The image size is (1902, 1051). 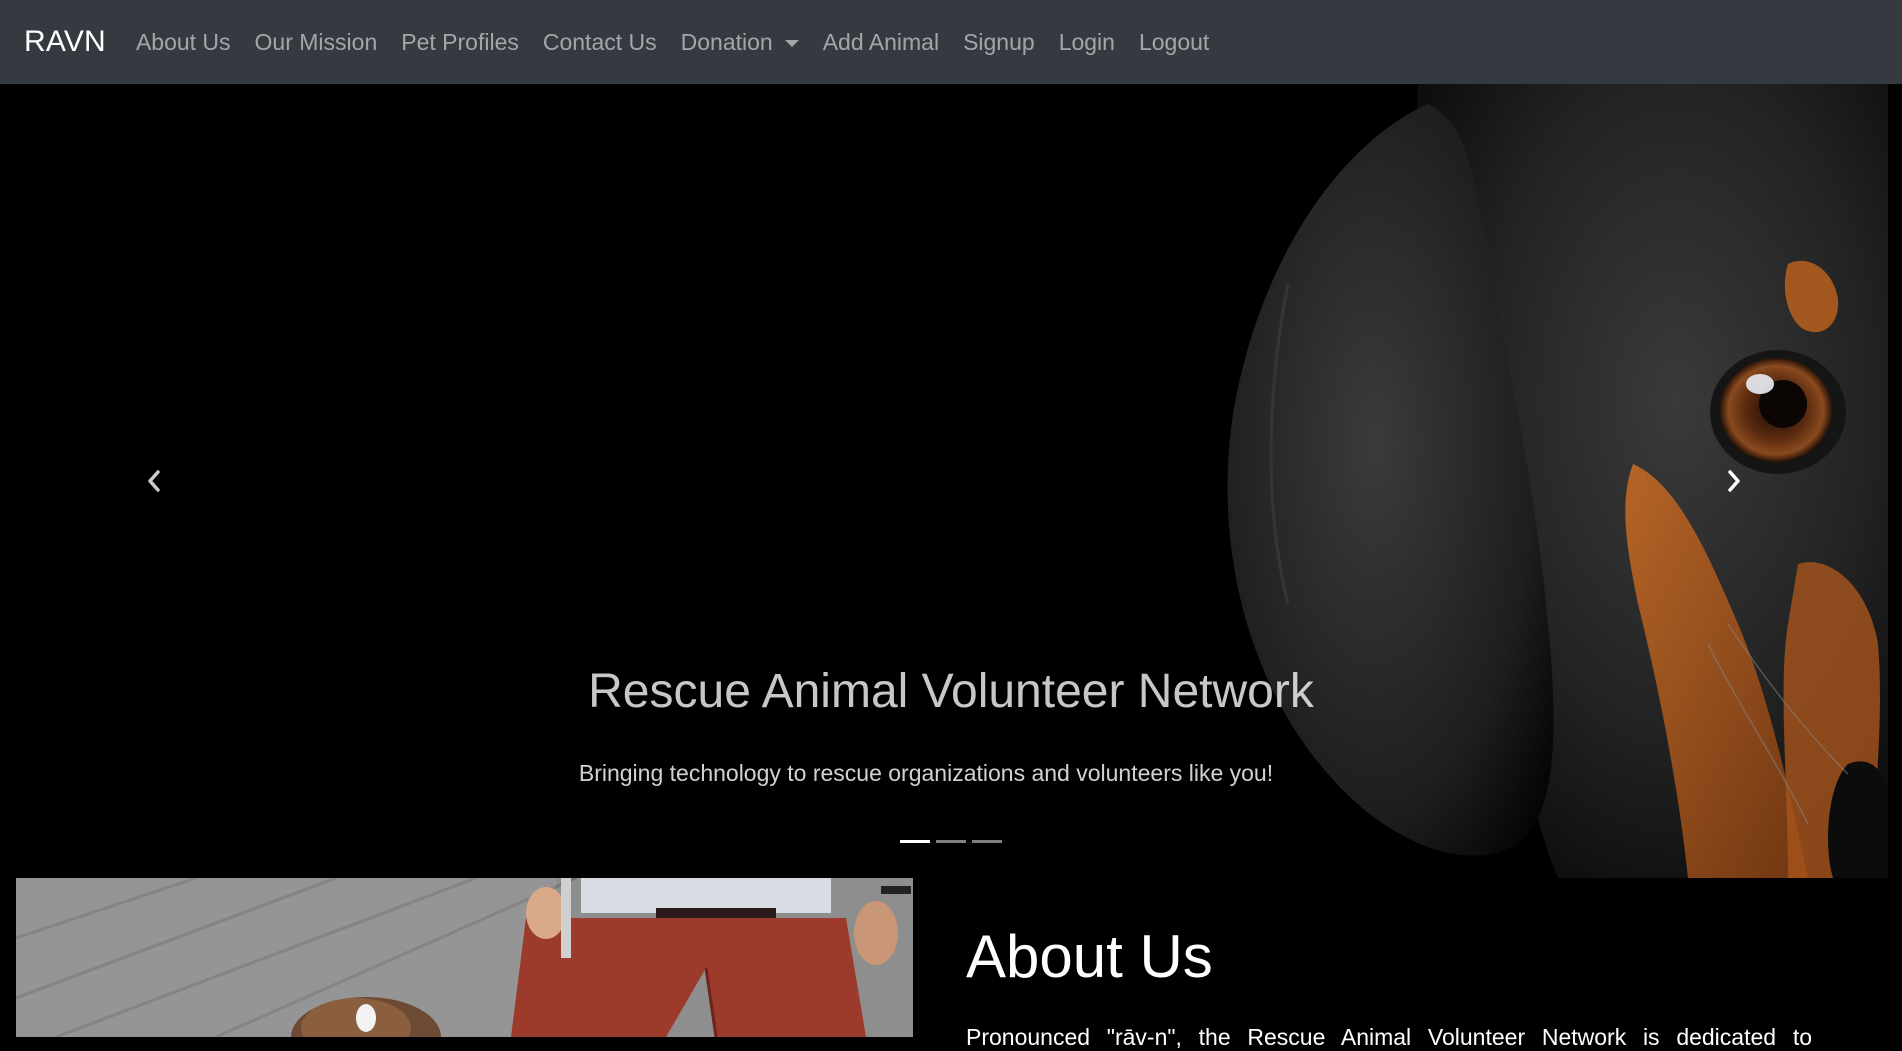 I want to click on carousel-prev-button, so click(x=155, y=481).